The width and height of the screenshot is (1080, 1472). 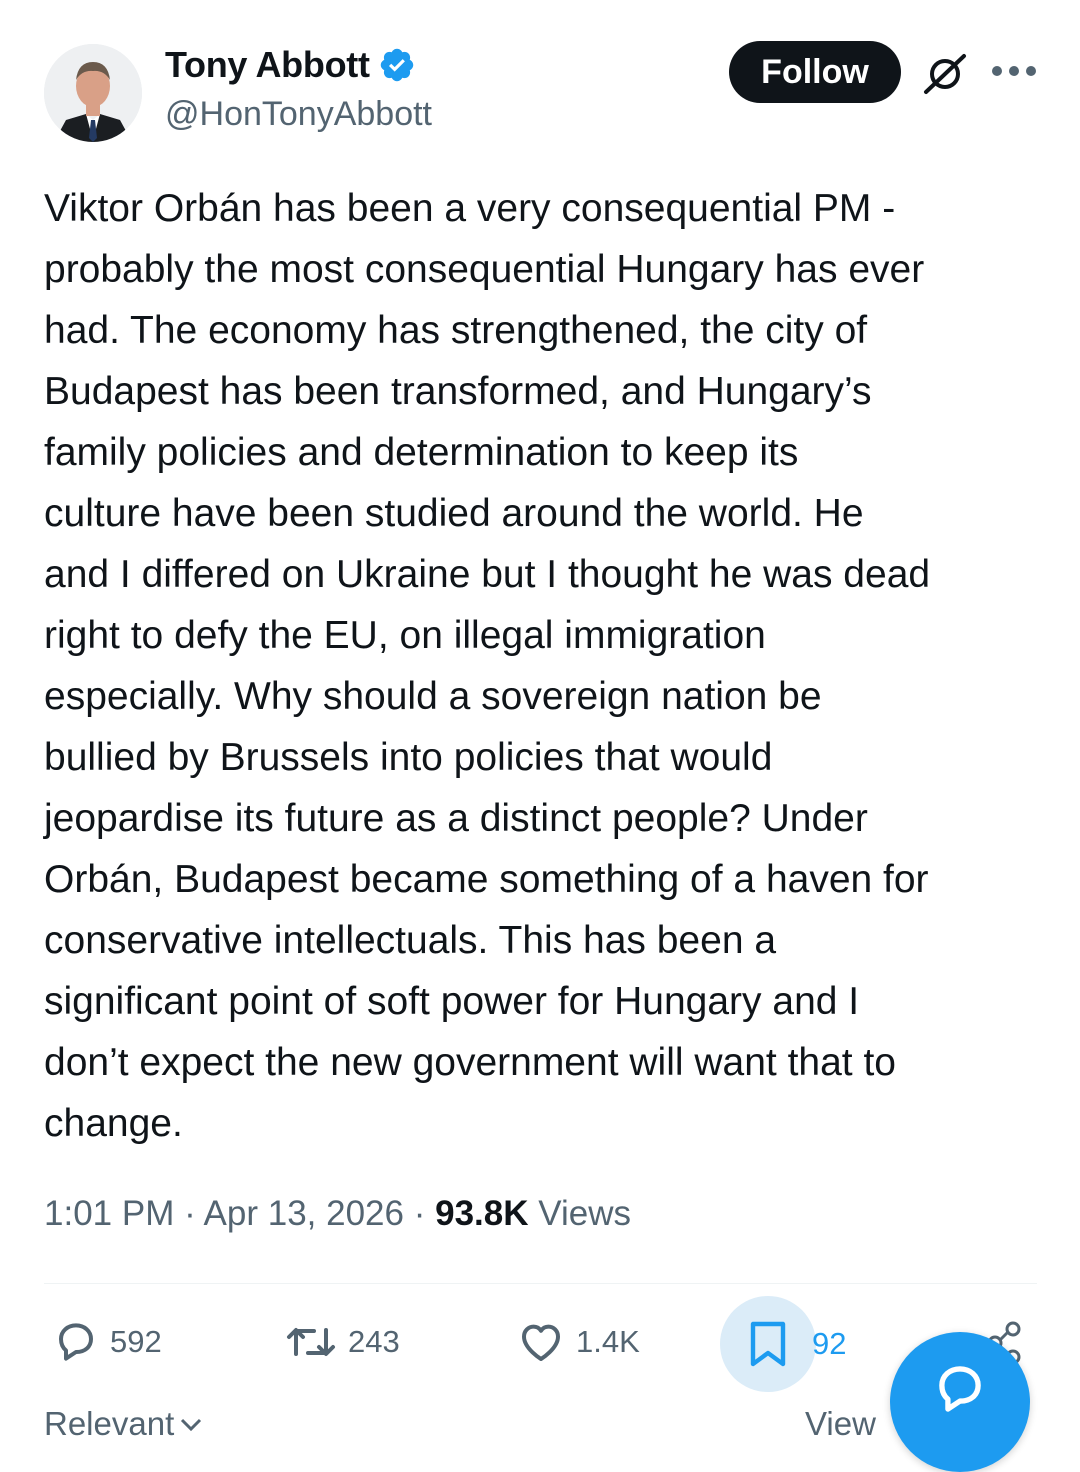 What do you see at coordinates (1014, 71) in the screenshot?
I see `more-icon` at bounding box center [1014, 71].